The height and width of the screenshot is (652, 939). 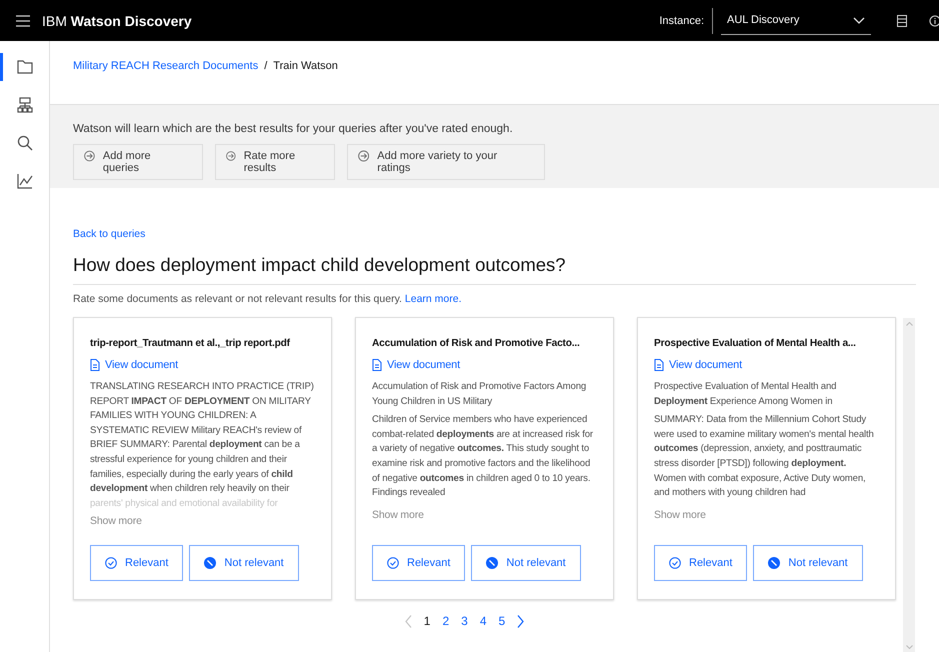 What do you see at coordinates (293, 129) in the screenshot?
I see `banner-text: Watson will learn which are the best results for your queries after you've rated enough.` at bounding box center [293, 129].